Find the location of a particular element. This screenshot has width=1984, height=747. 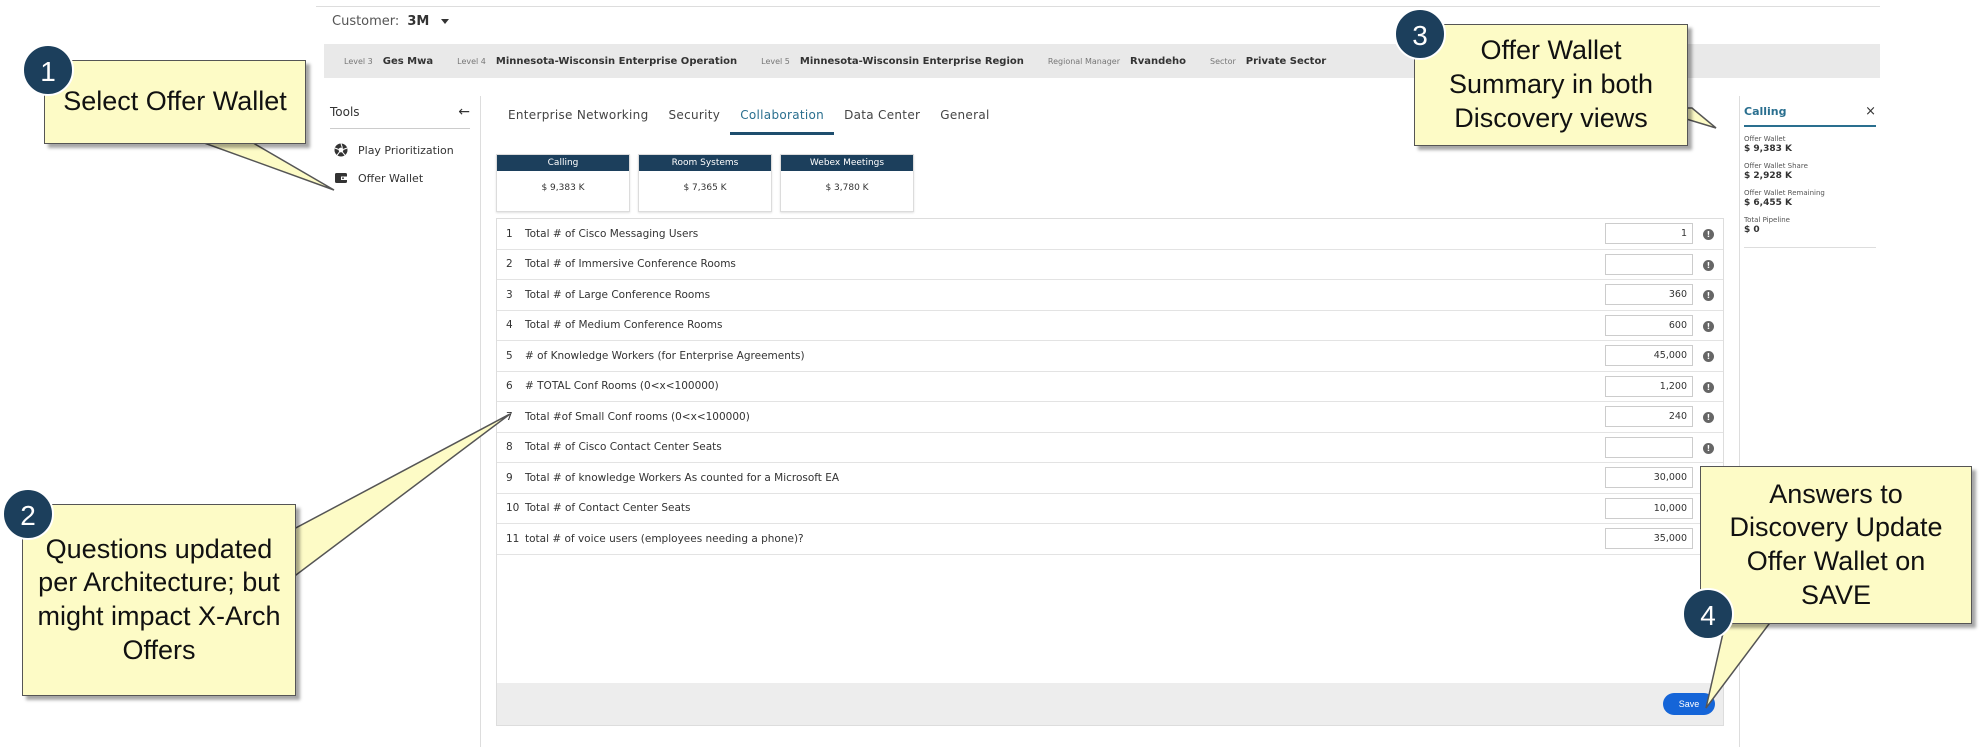

callout-badge-2: 2 is located at coordinates (28, 514).